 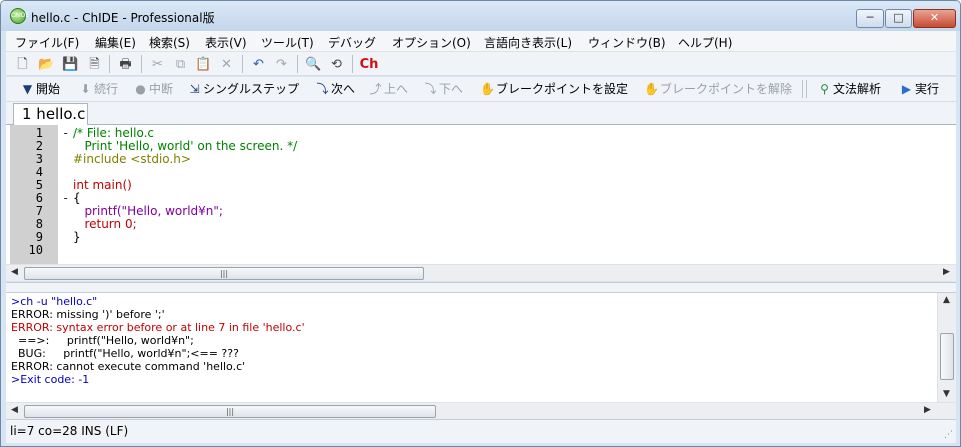 I want to click on minimize-button: ─, so click(x=870, y=18).